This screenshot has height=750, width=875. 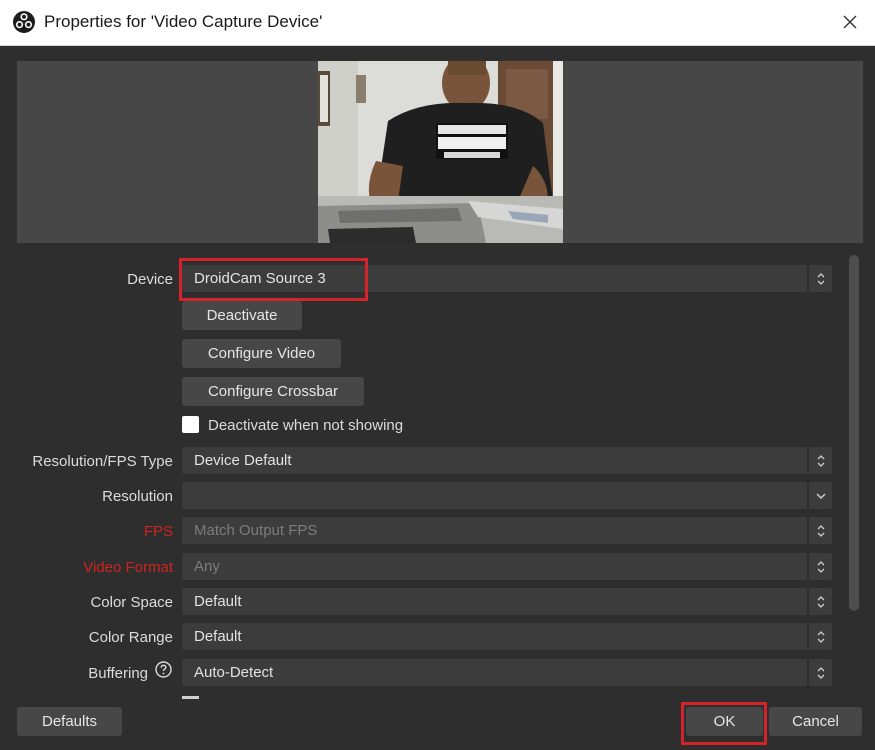 I want to click on partial-checkbox, so click(x=190, y=697).